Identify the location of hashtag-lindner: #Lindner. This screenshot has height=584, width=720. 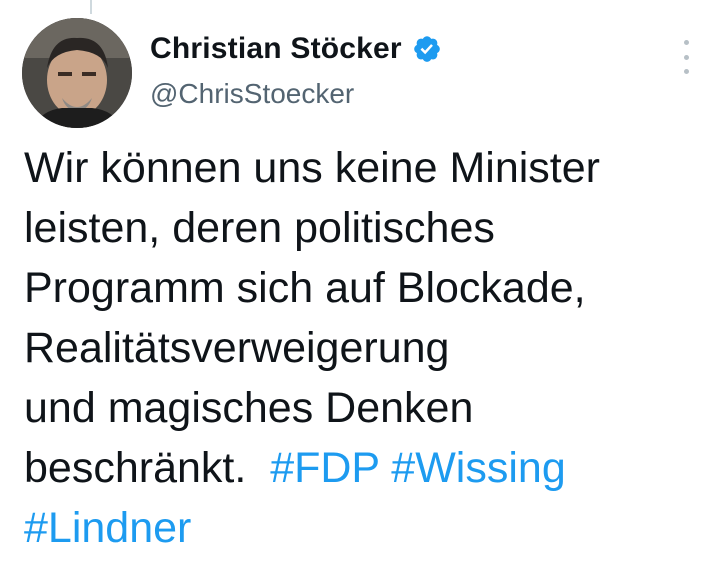
(107, 528).